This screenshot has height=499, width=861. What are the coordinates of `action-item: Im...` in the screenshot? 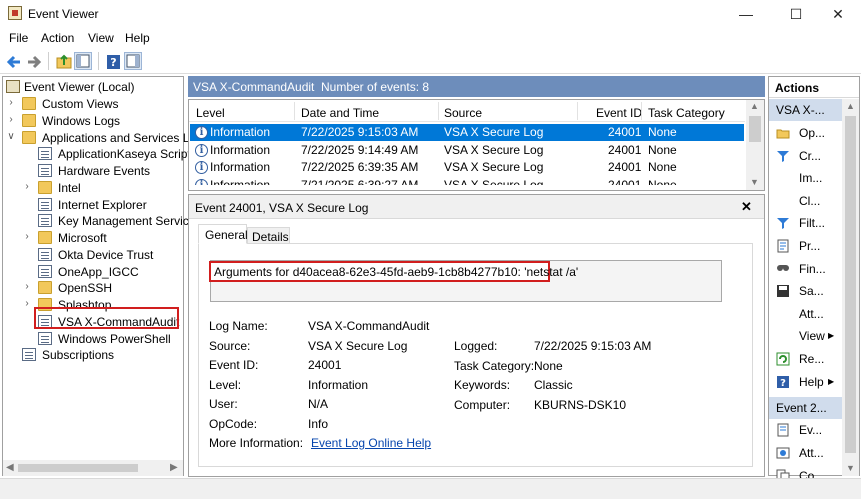 It's located at (806, 178).